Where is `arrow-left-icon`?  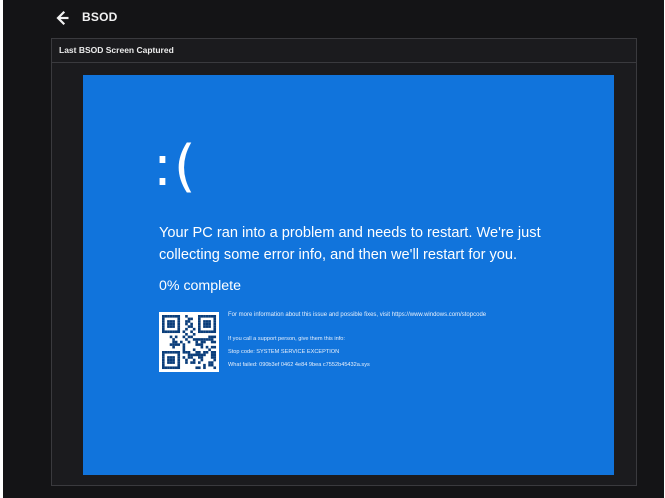
arrow-left-icon is located at coordinates (62, 18).